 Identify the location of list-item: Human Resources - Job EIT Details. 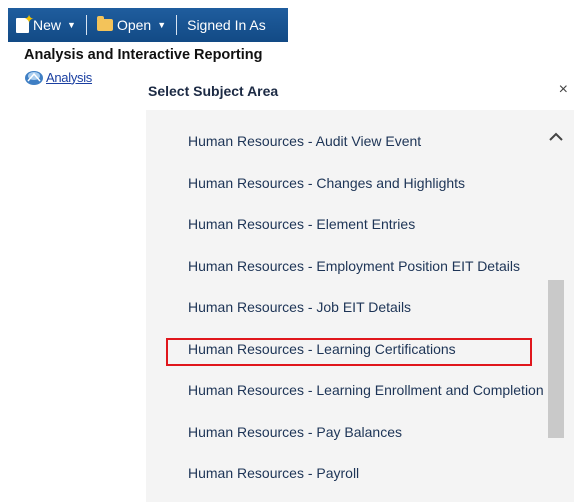
(299, 307).